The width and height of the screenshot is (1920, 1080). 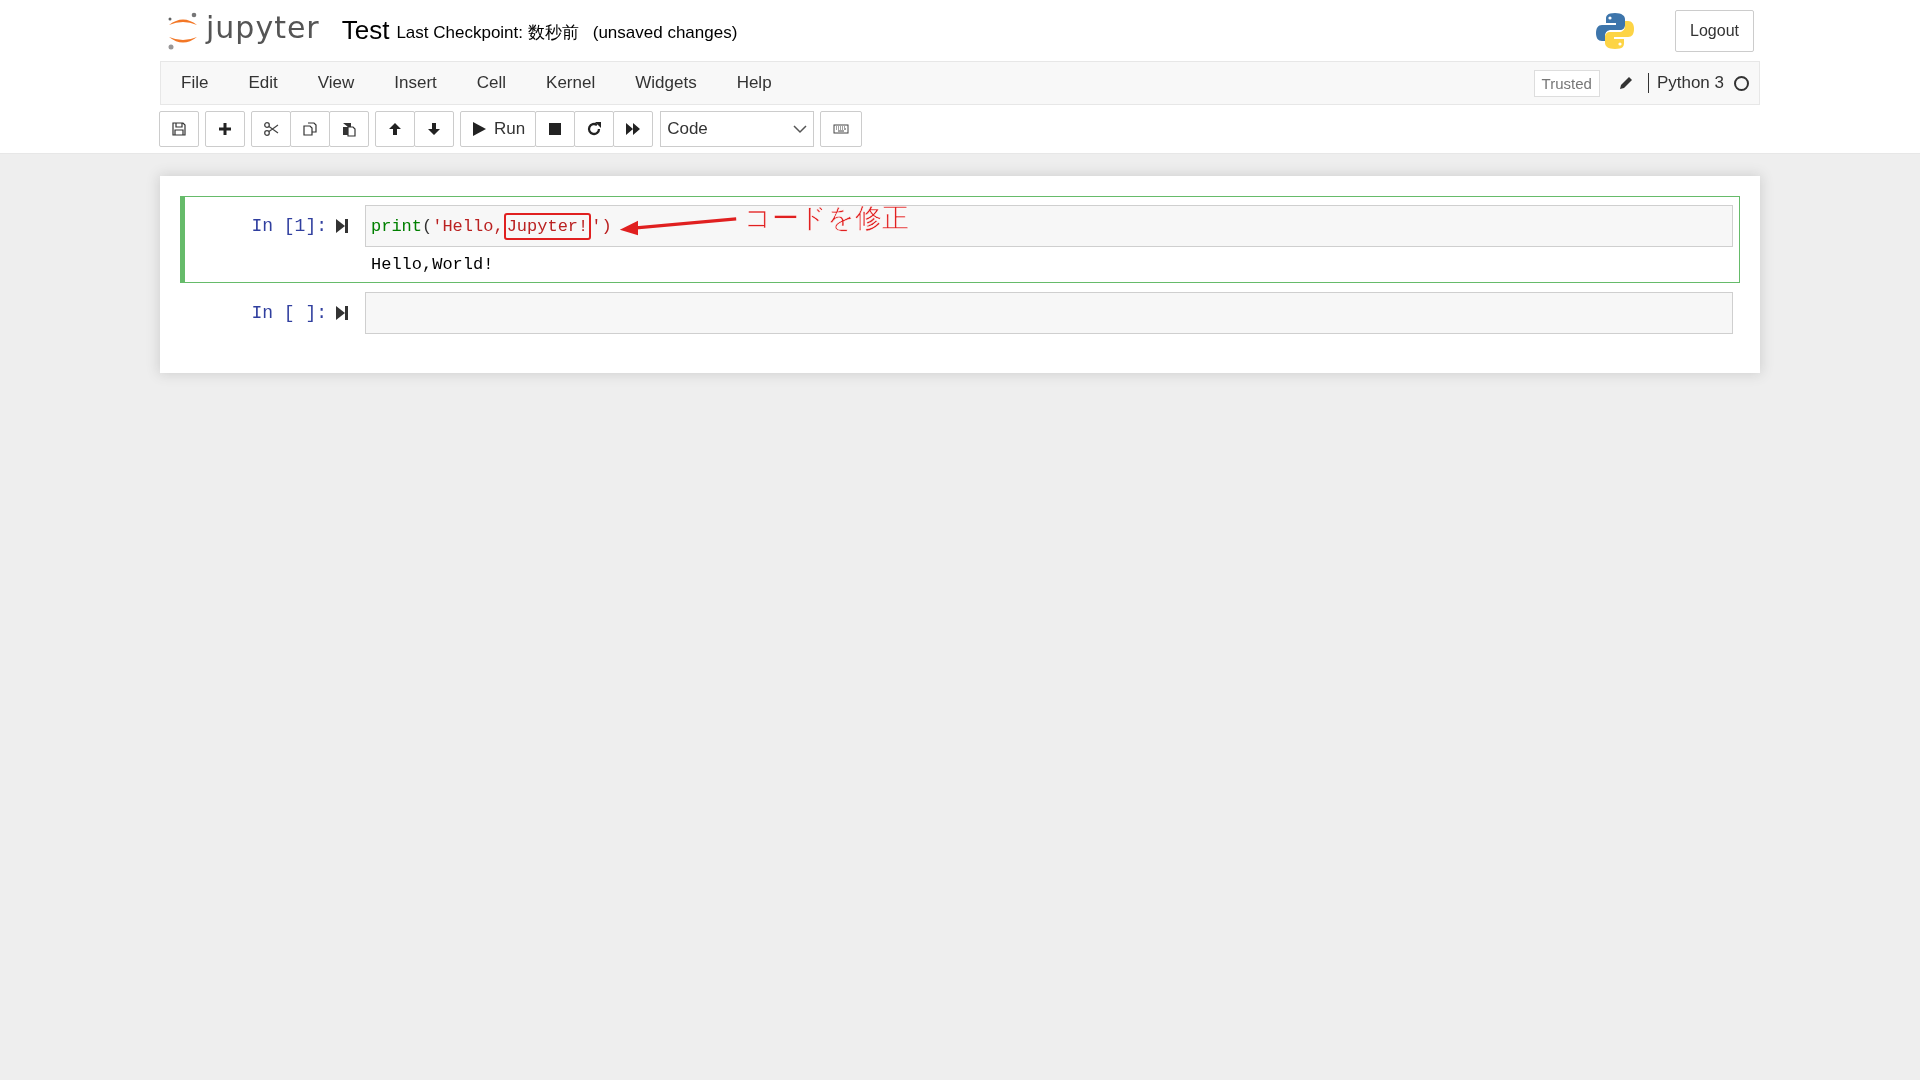 I want to click on save-icon, so click(x=179, y=129).